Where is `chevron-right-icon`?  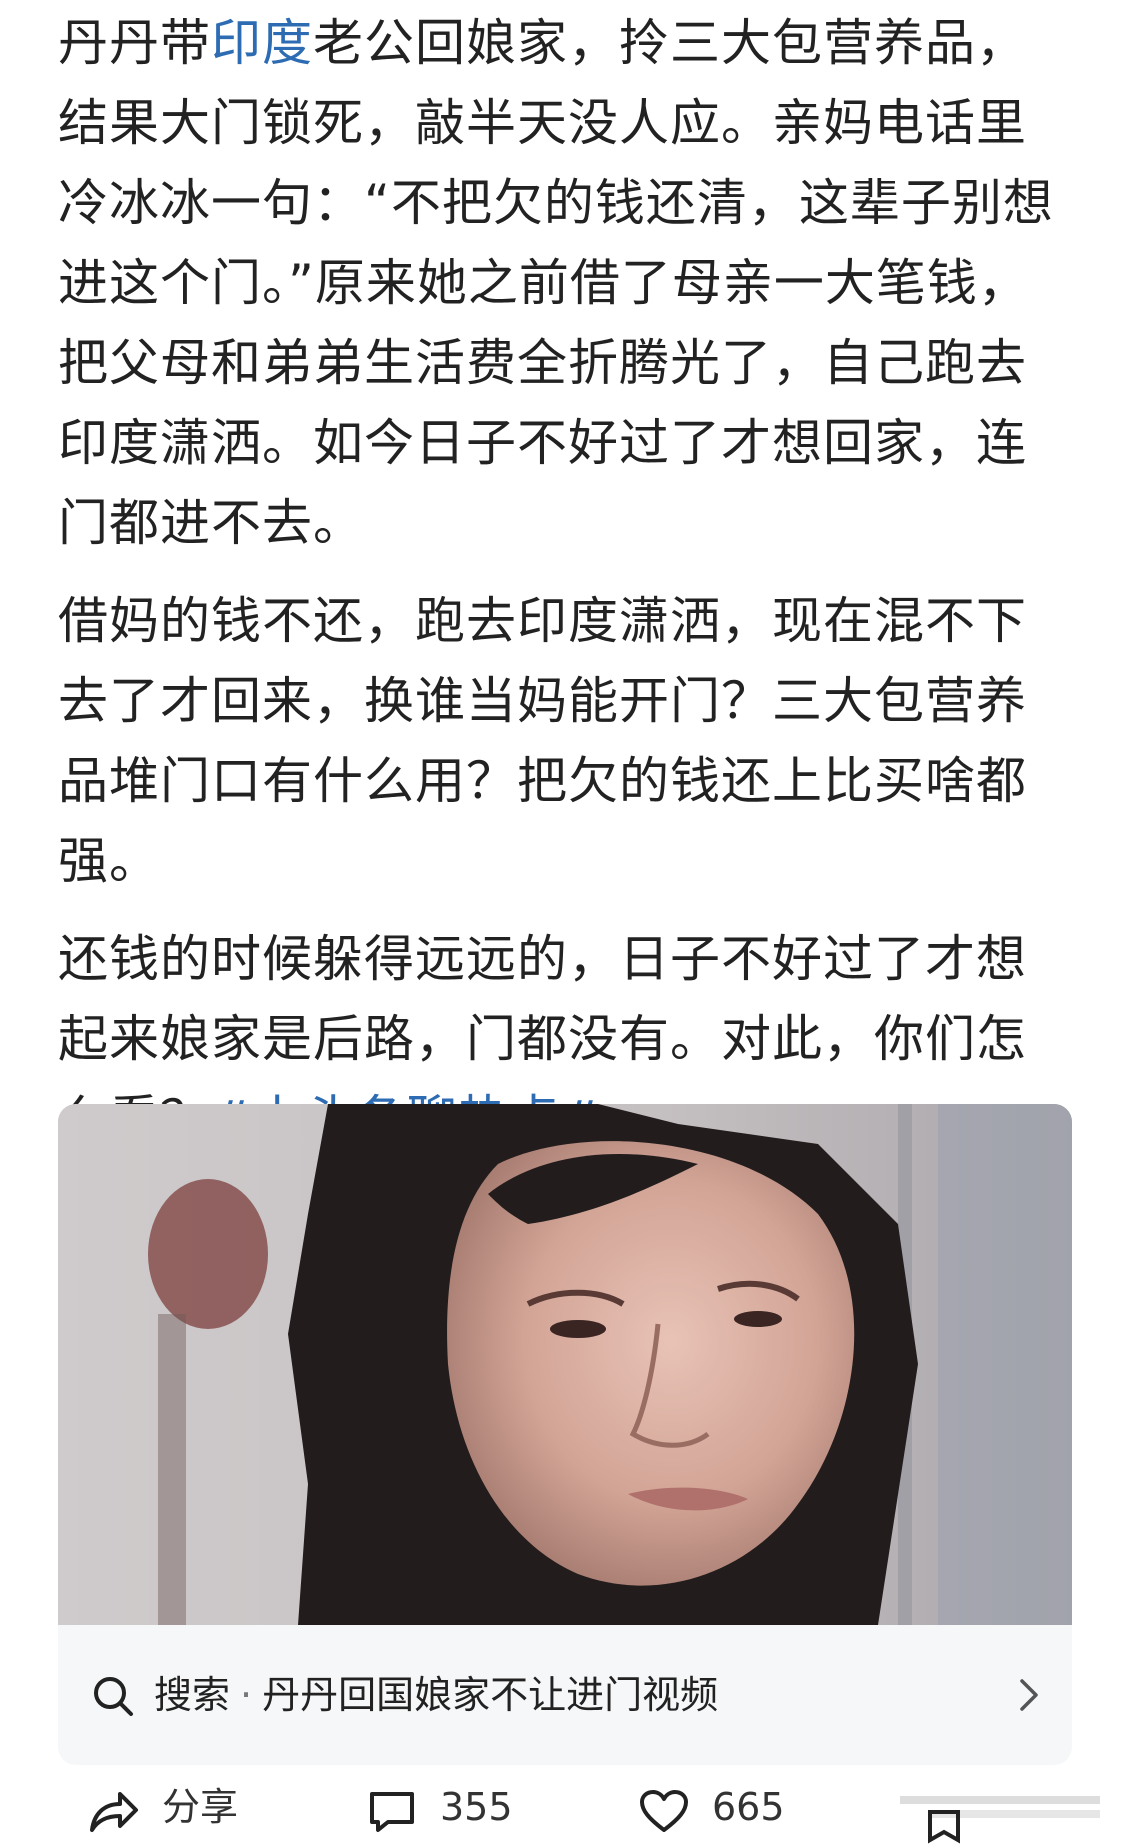 chevron-right-icon is located at coordinates (1029, 1695).